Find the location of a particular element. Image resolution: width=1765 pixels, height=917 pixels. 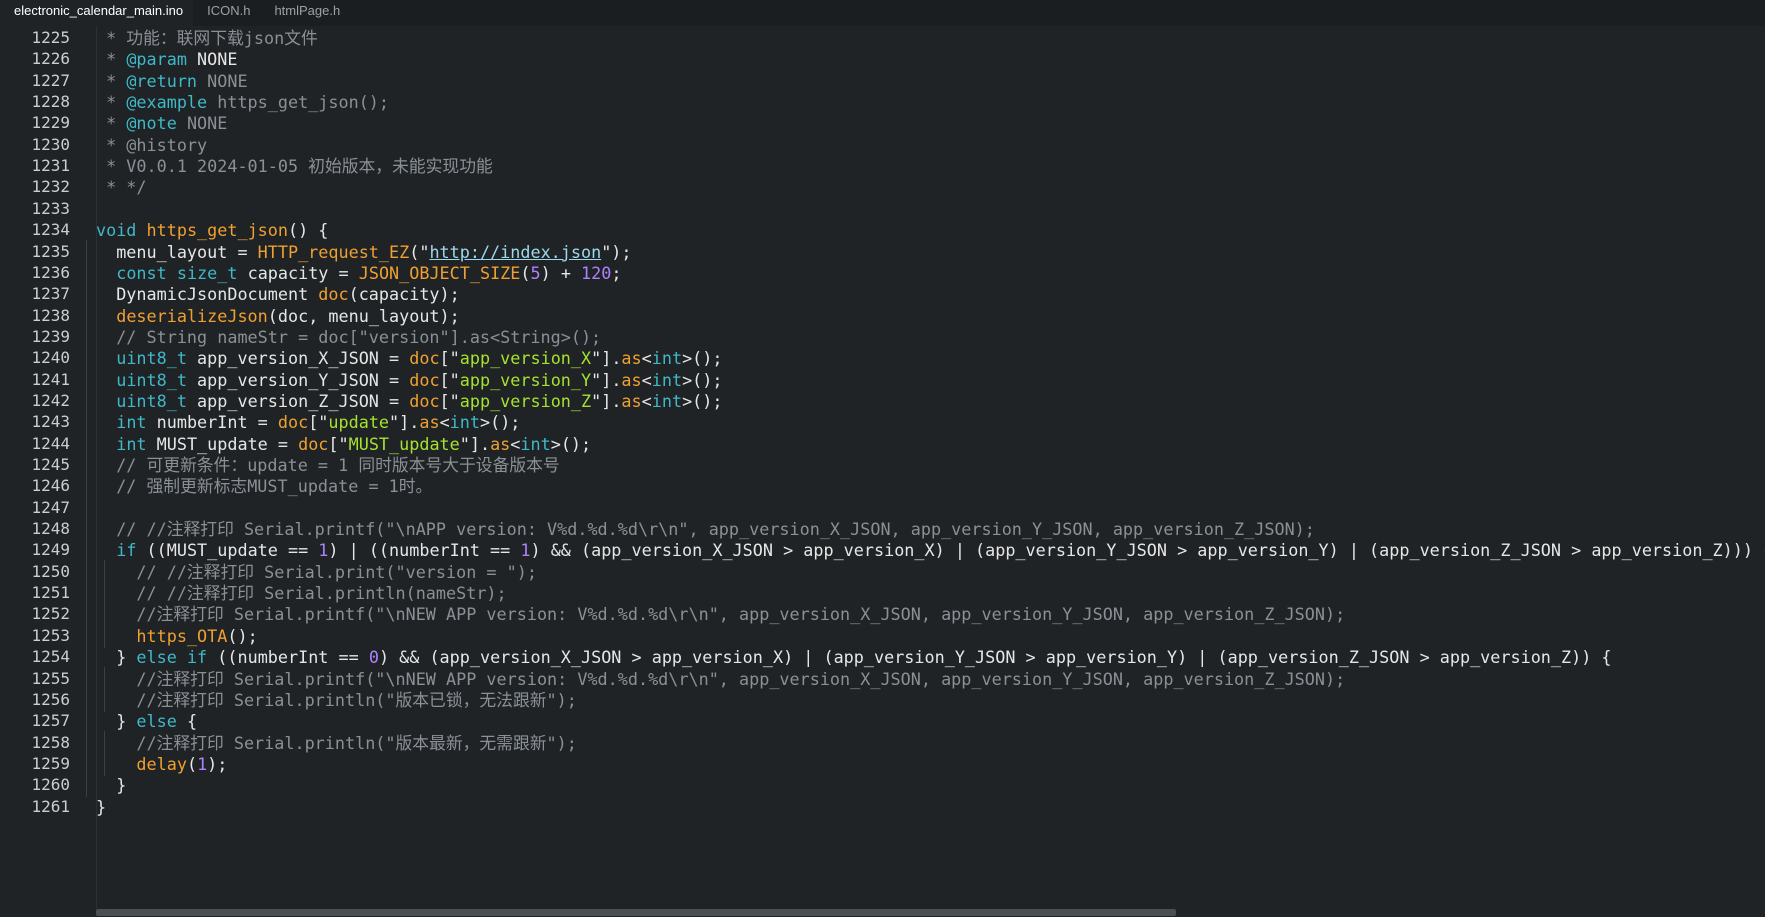

code-token-comment: //注释打印 Serial.println("版本最新，无需跟新"); is located at coordinates (336, 742).